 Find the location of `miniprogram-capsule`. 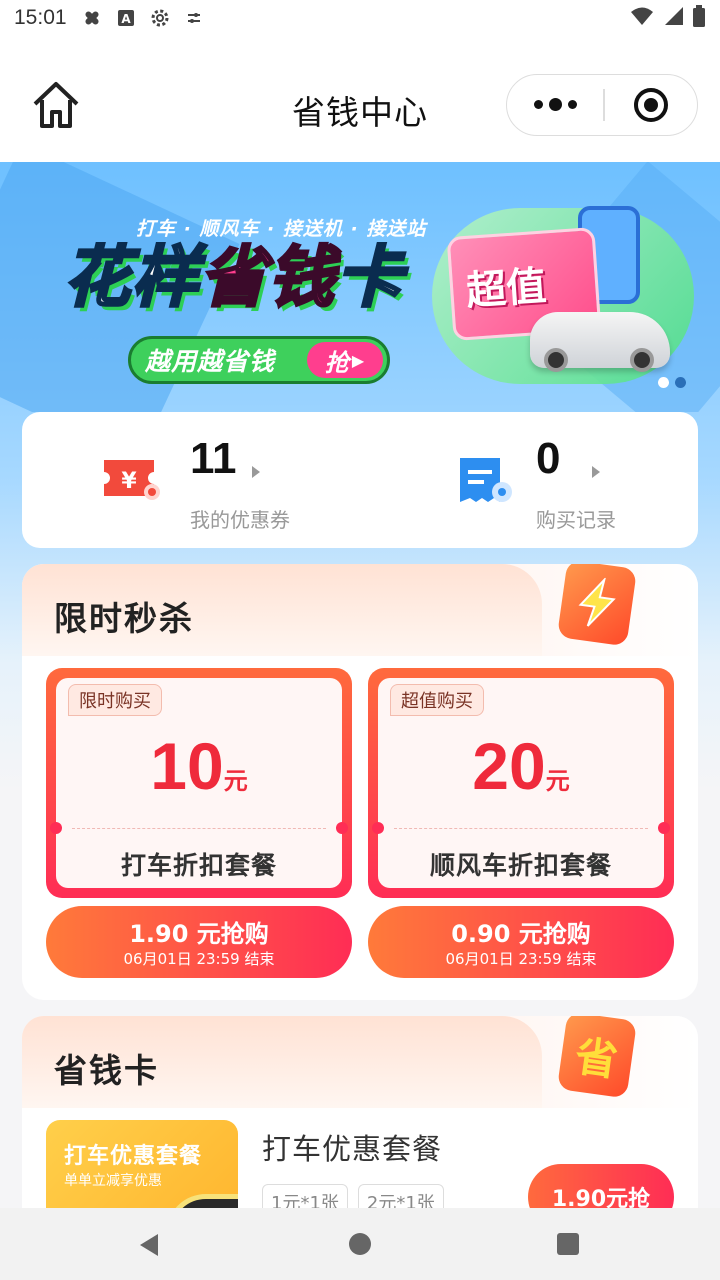

miniprogram-capsule is located at coordinates (602, 105).